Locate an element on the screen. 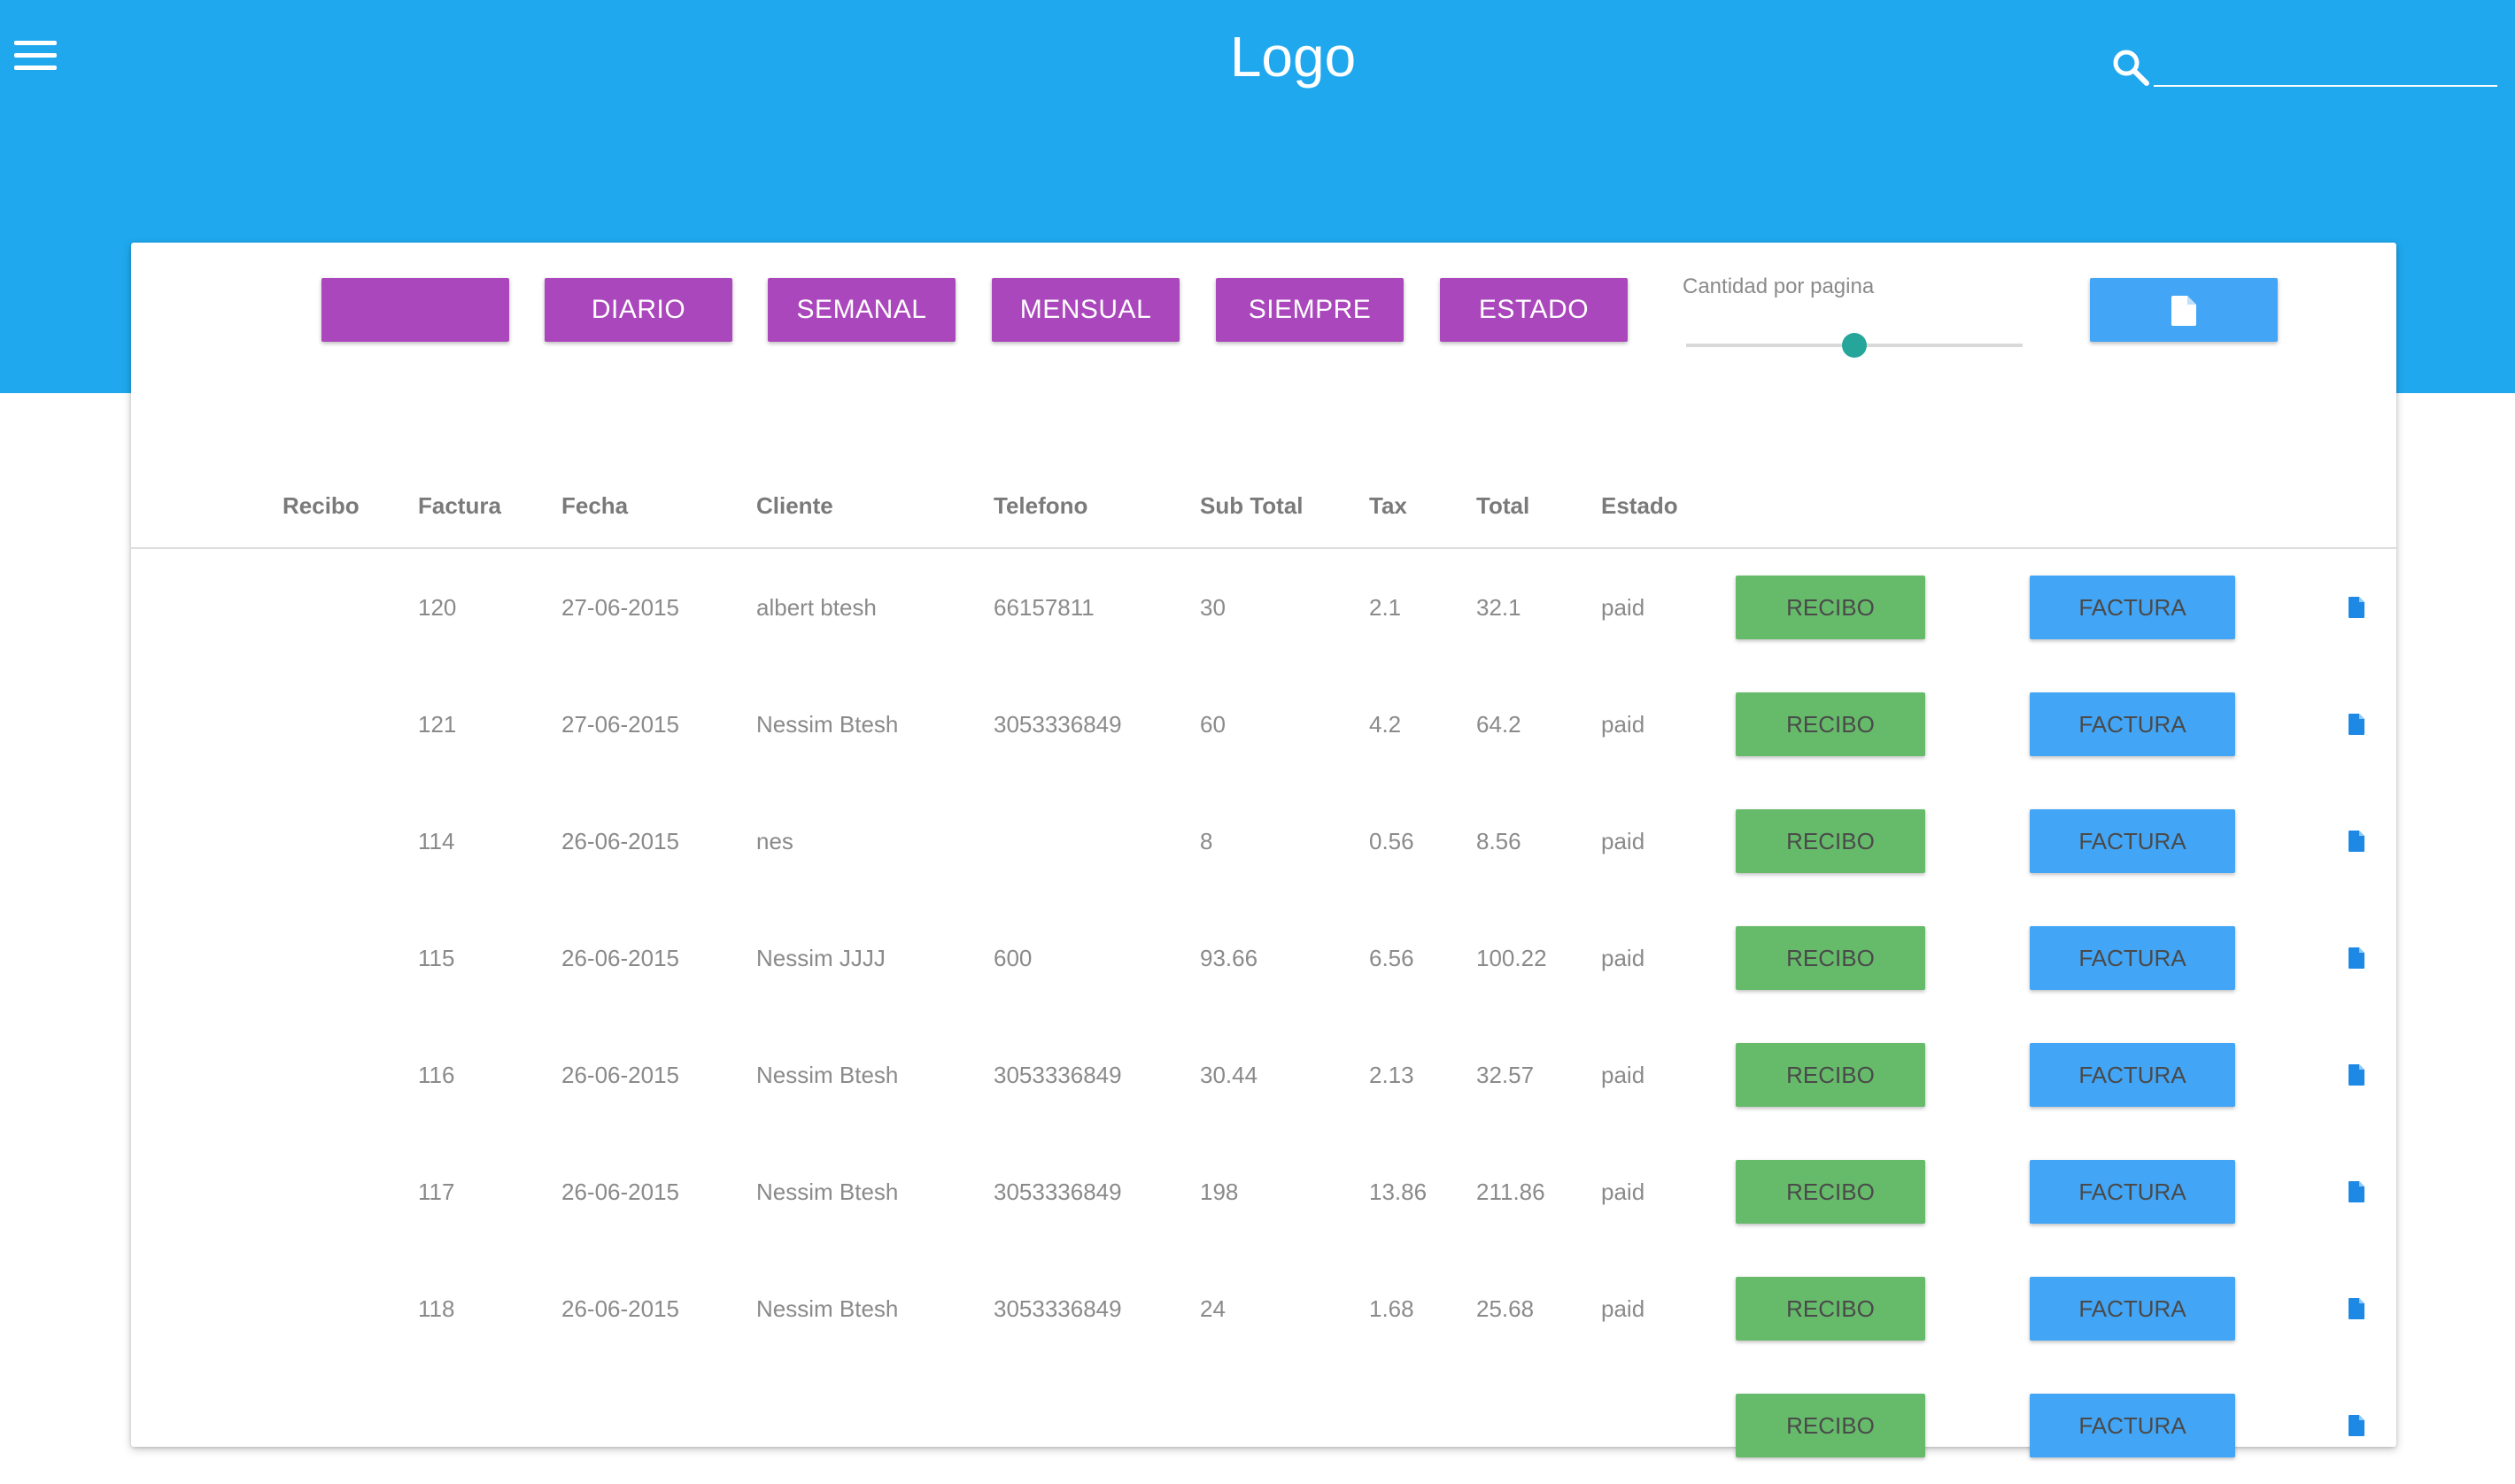 The height and width of the screenshot is (1484, 2515). cell-cliente: nes is located at coordinates (774, 841).